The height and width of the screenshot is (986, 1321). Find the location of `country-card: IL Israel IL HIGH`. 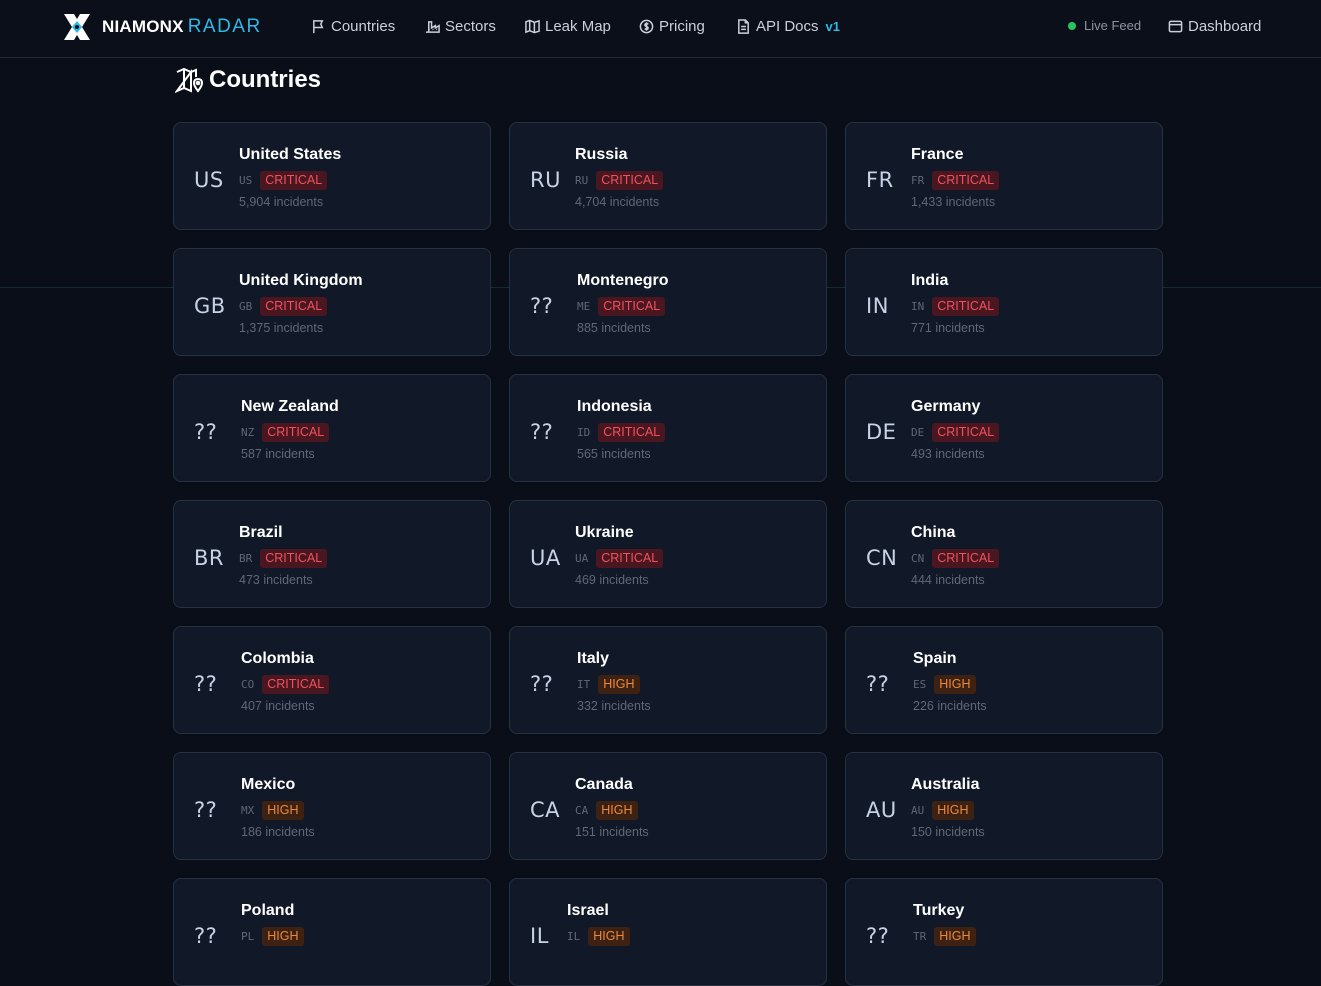

country-card: IL Israel IL HIGH is located at coordinates (668, 932).